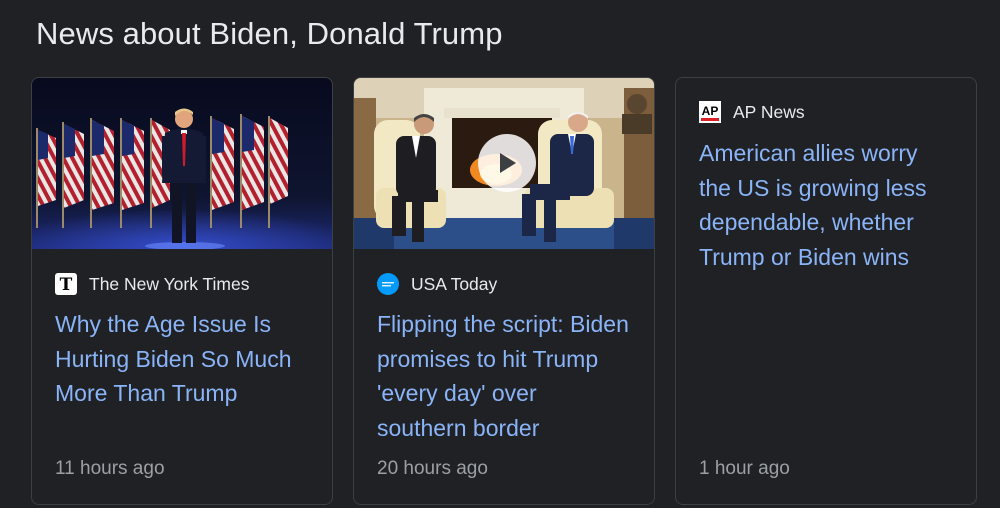 The width and height of the screenshot is (1000, 508). I want to click on section-heading: News about Biden, Donald Trump, so click(269, 33).